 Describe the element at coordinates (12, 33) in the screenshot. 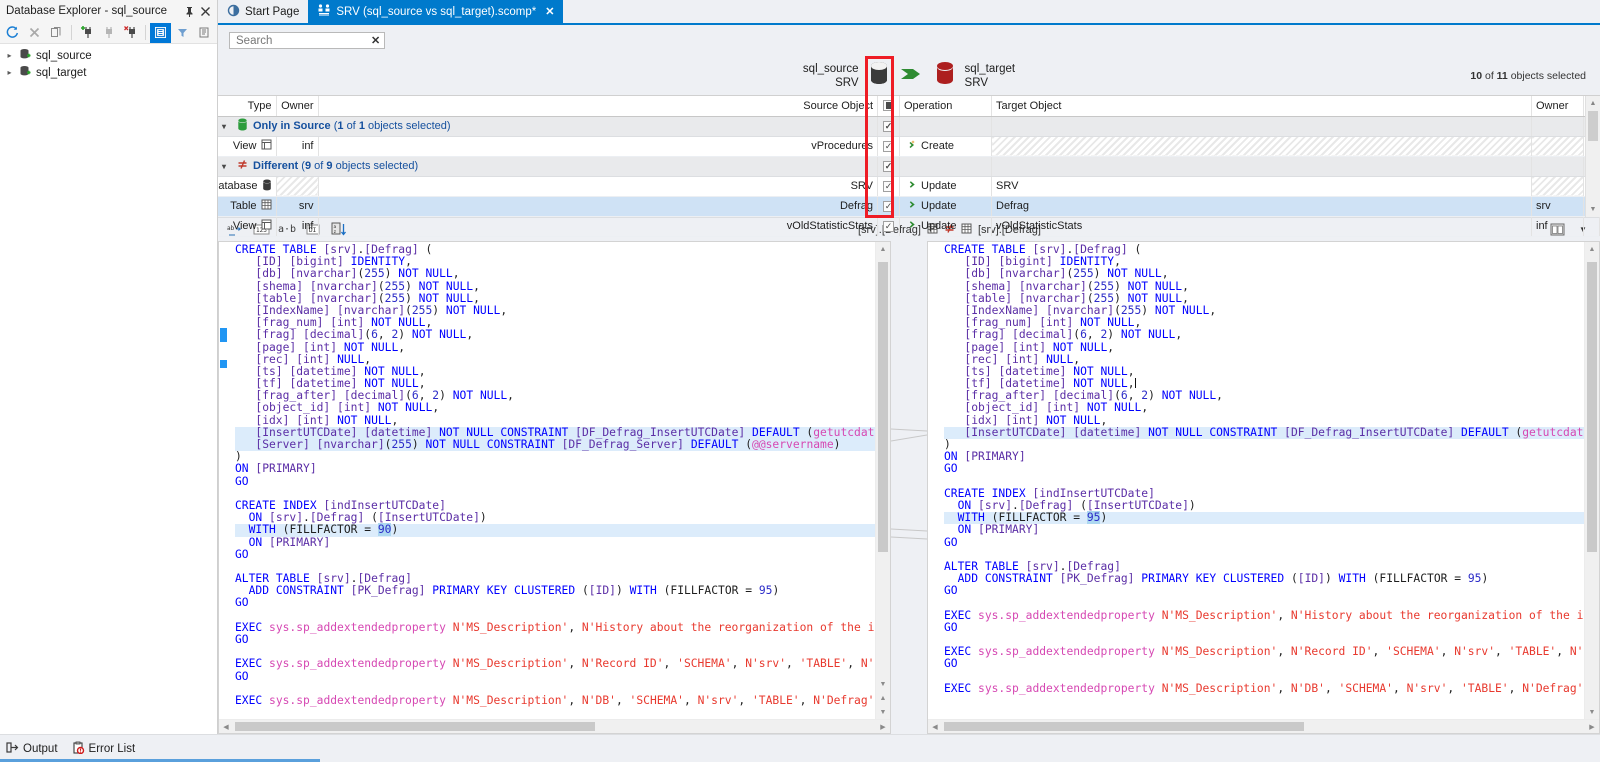

I see `refresh-icon` at that location.